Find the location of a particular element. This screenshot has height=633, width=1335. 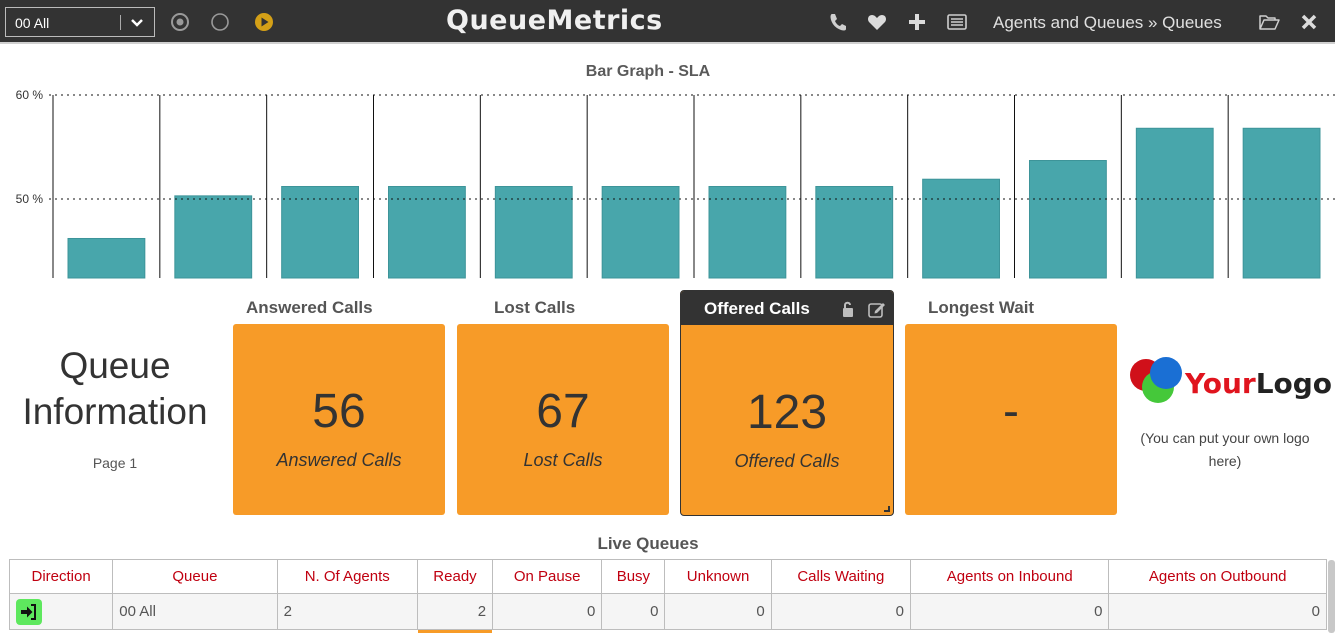

heart-icon is located at coordinates (877, 22).